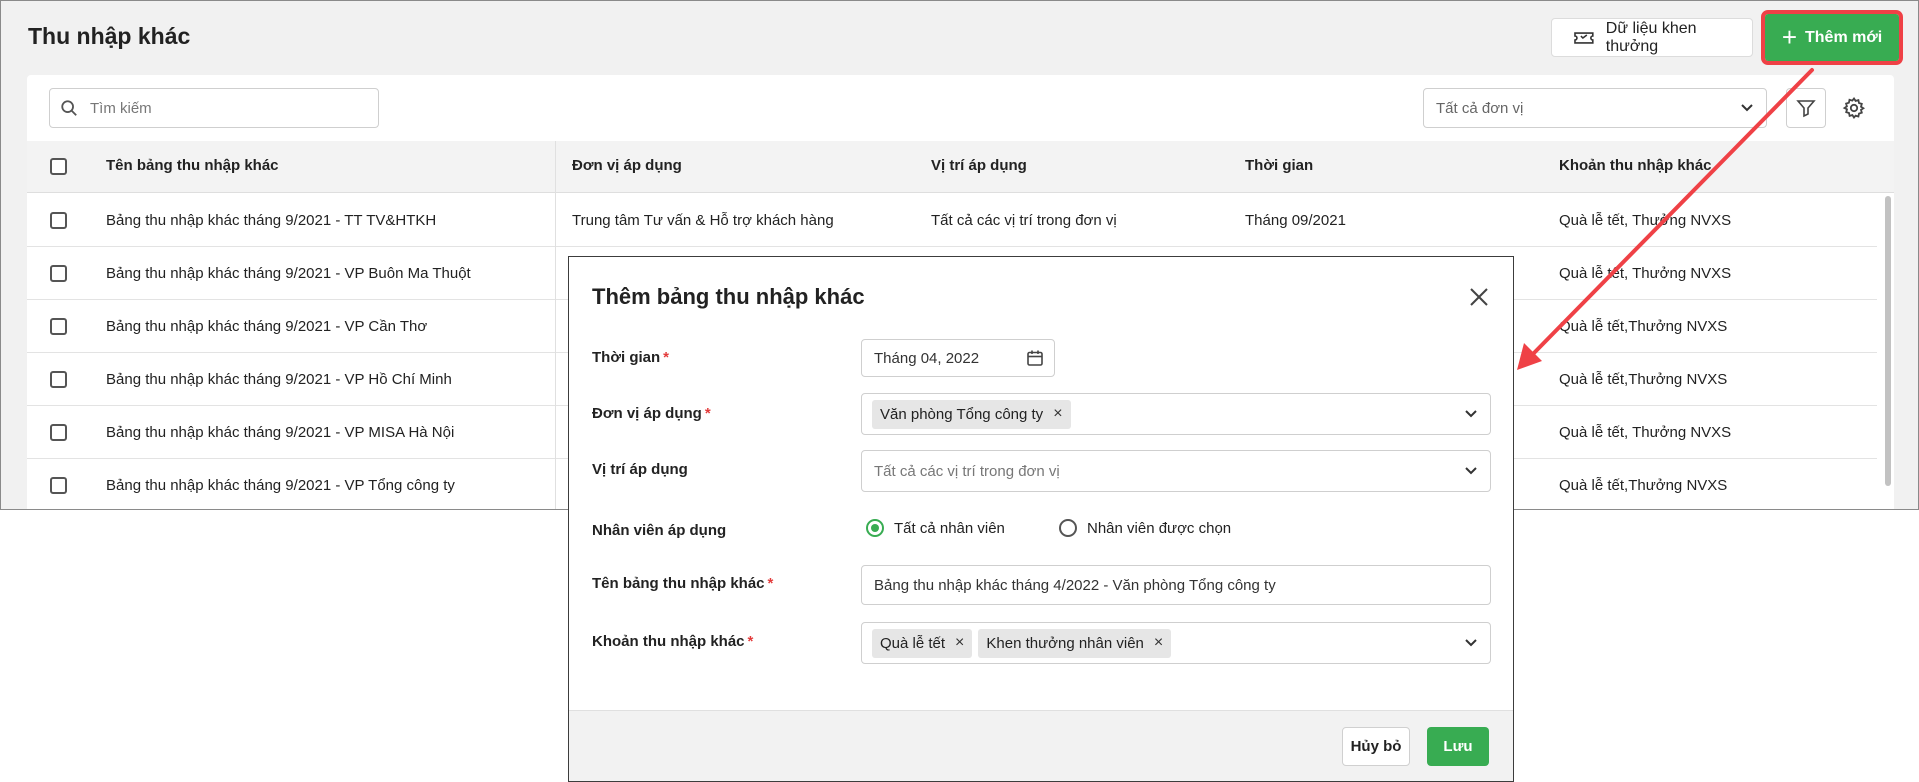 Image resolution: width=1919 pixels, height=782 pixels. I want to click on item-chip: Khen thưởng nhân viên ×, so click(1075, 643).